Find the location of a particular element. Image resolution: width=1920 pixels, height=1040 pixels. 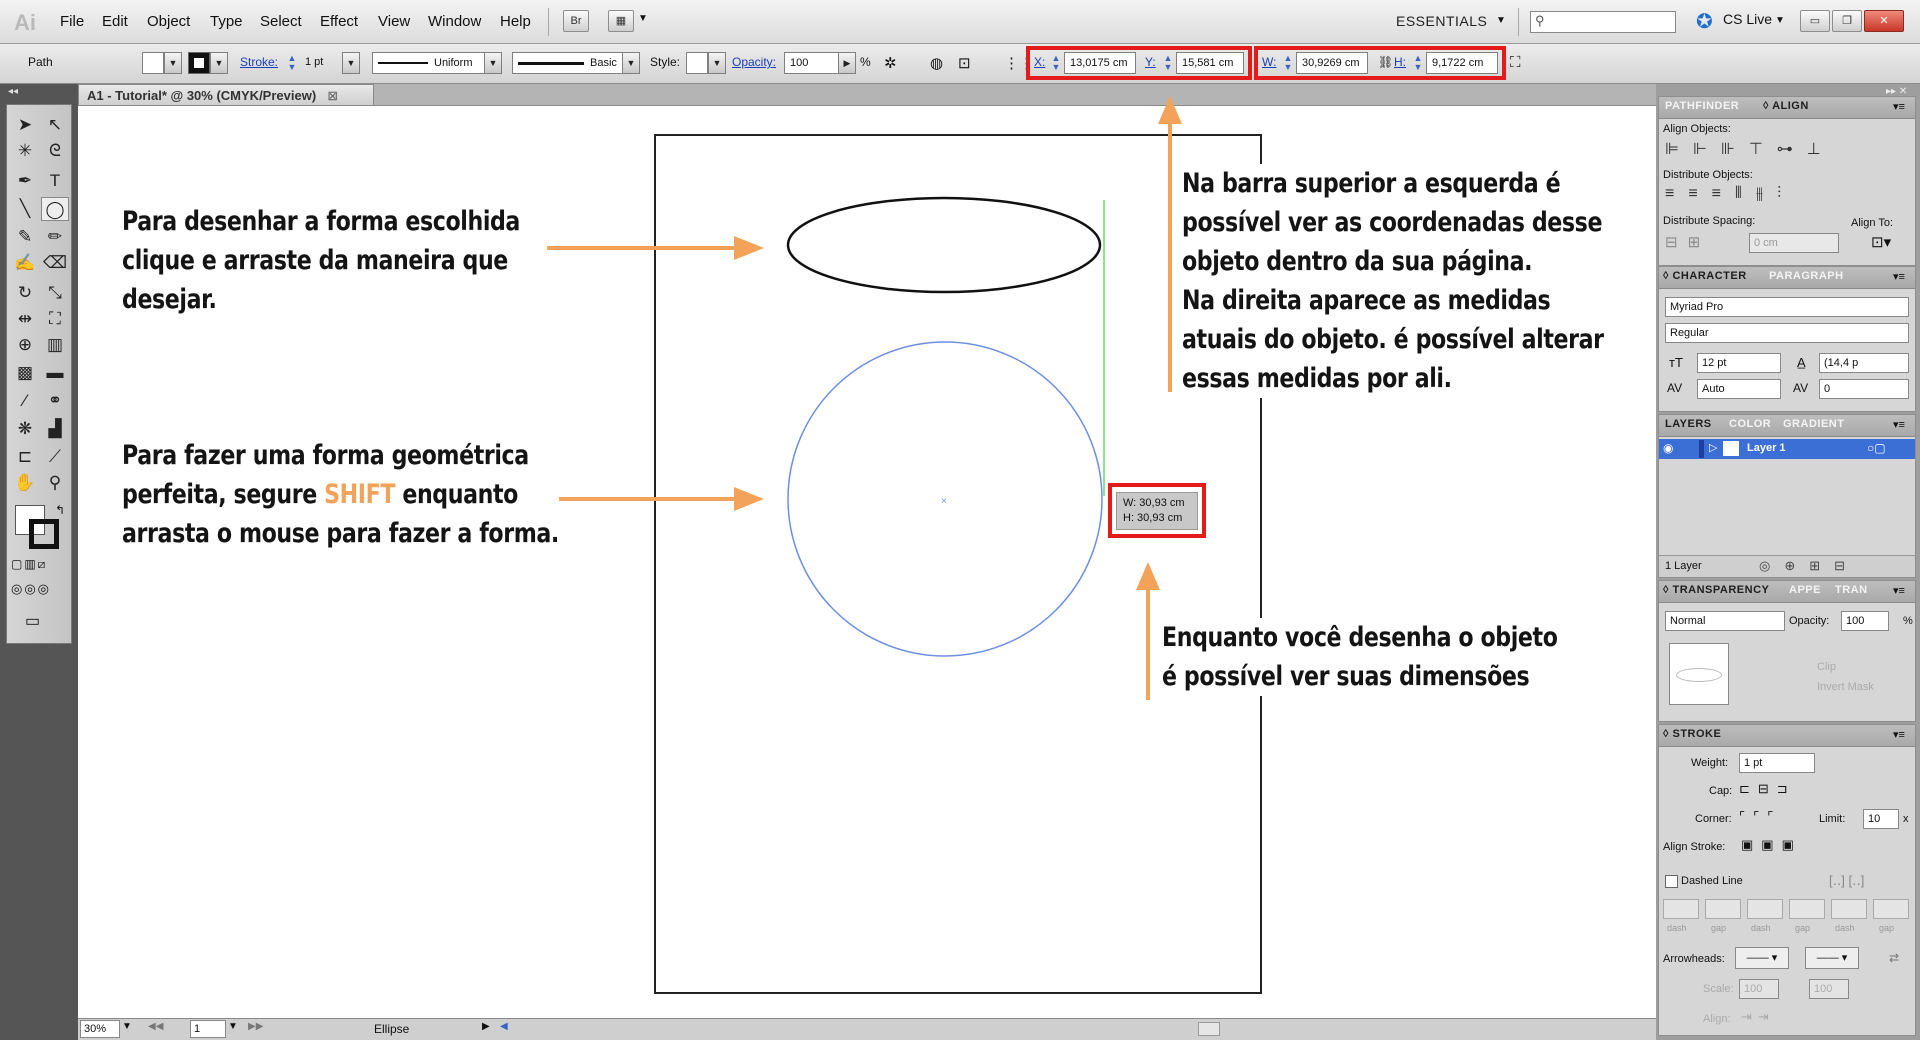

annotation-text: enquanto is located at coordinates (456, 494).